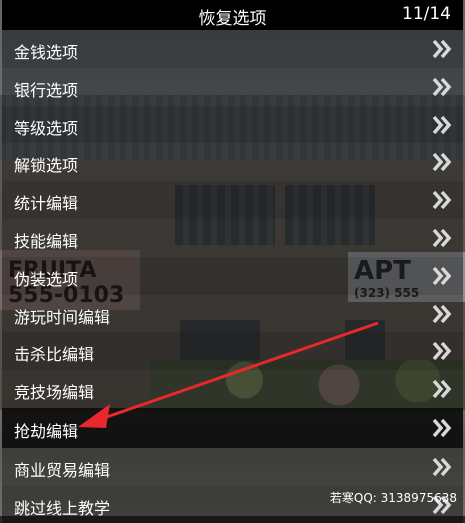 This screenshot has height=523, width=465. I want to click on menu-item-label: 统计编辑, so click(46, 204).